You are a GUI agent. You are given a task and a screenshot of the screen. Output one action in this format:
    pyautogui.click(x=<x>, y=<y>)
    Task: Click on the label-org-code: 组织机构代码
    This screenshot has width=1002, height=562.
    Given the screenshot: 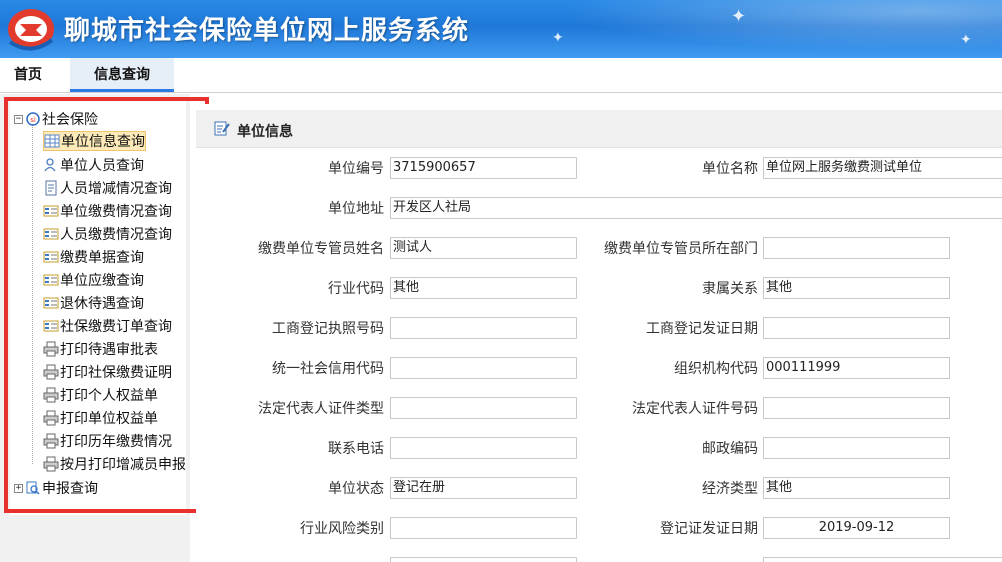 What is the action you would take?
    pyautogui.click(x=716, y=369)
    